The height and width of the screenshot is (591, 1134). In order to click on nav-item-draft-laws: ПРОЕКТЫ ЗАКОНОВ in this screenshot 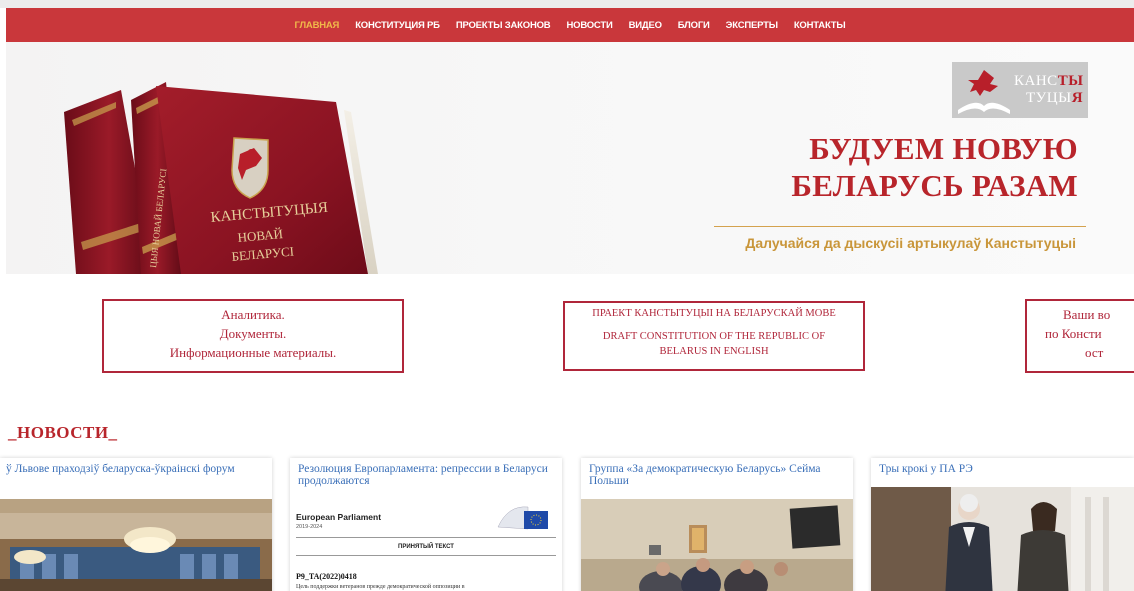, I will do `click(503, 25)`.